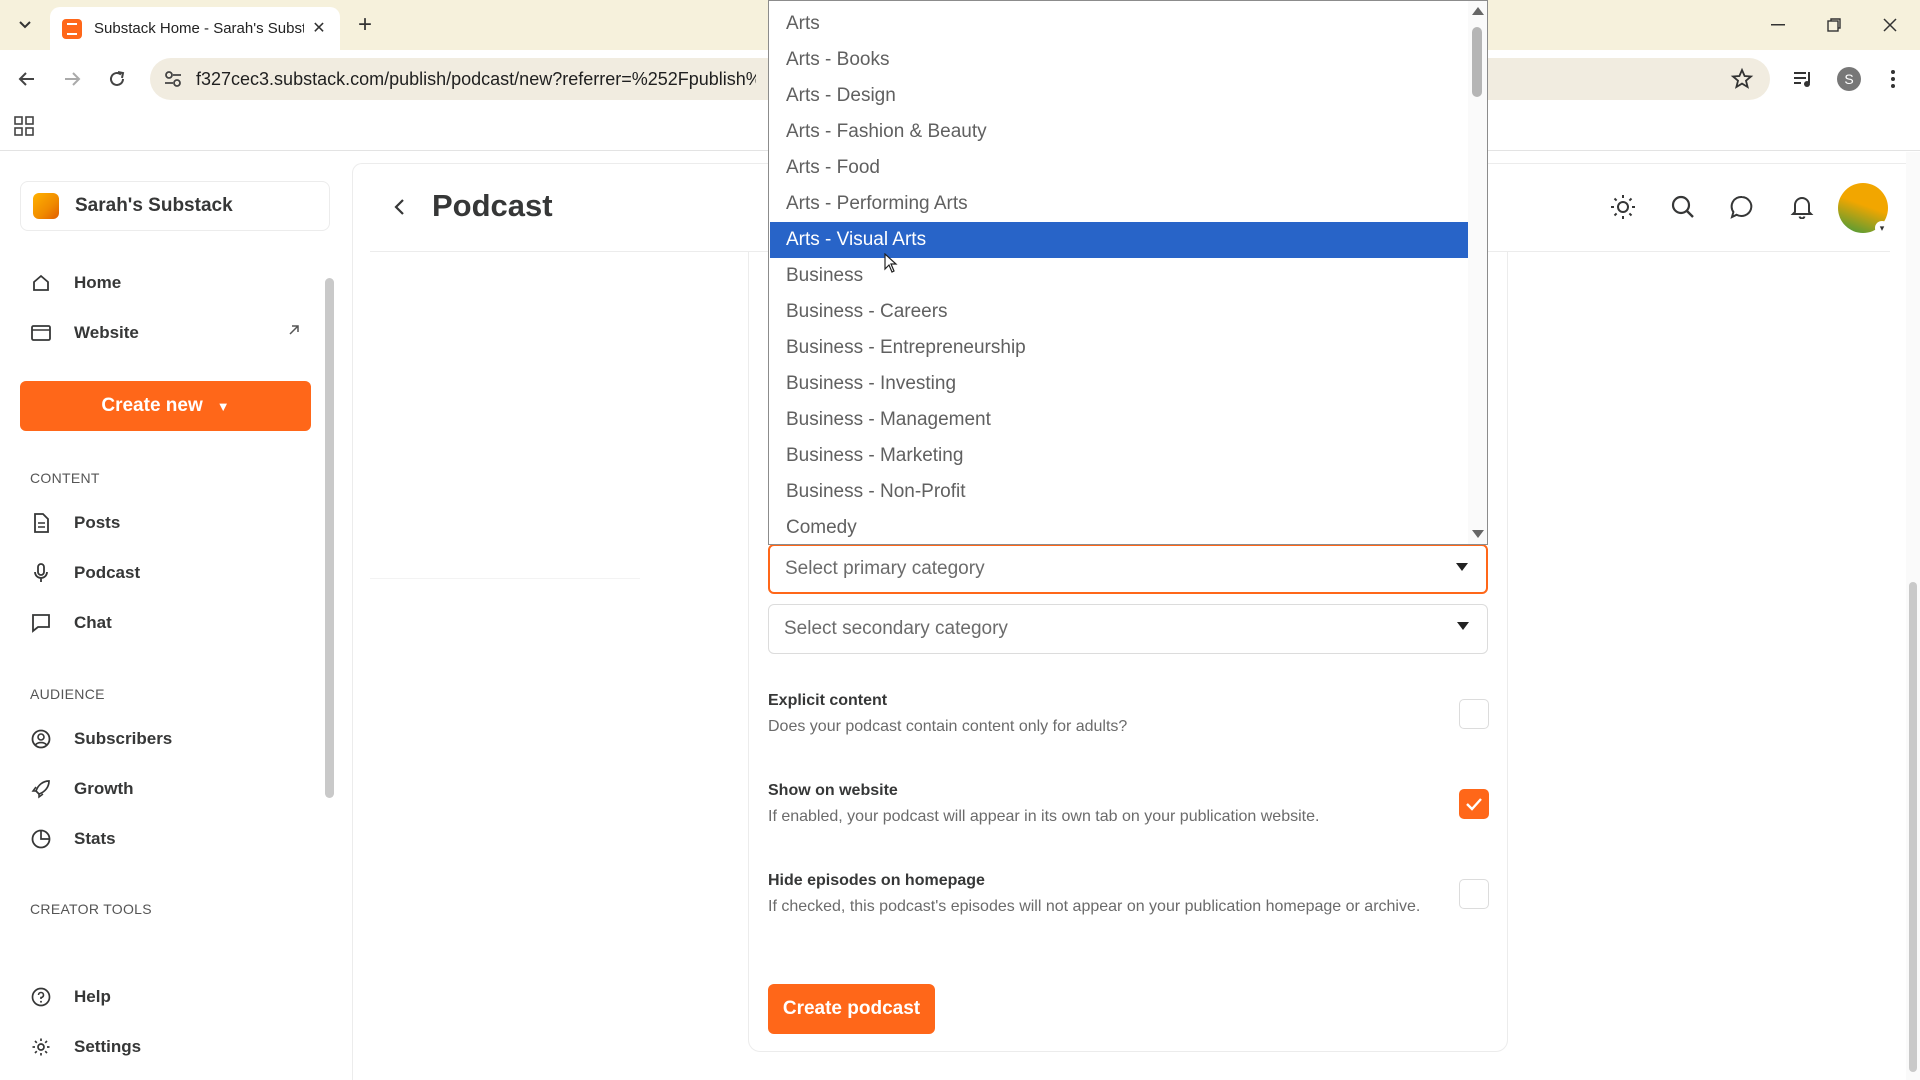 Image resolution: width=1920 pixels, height=1080 pixels. What do you see at coordinates (41, 839) in the screenshot?
I see `pie-chart-icon` at bounding box center [41, 839].